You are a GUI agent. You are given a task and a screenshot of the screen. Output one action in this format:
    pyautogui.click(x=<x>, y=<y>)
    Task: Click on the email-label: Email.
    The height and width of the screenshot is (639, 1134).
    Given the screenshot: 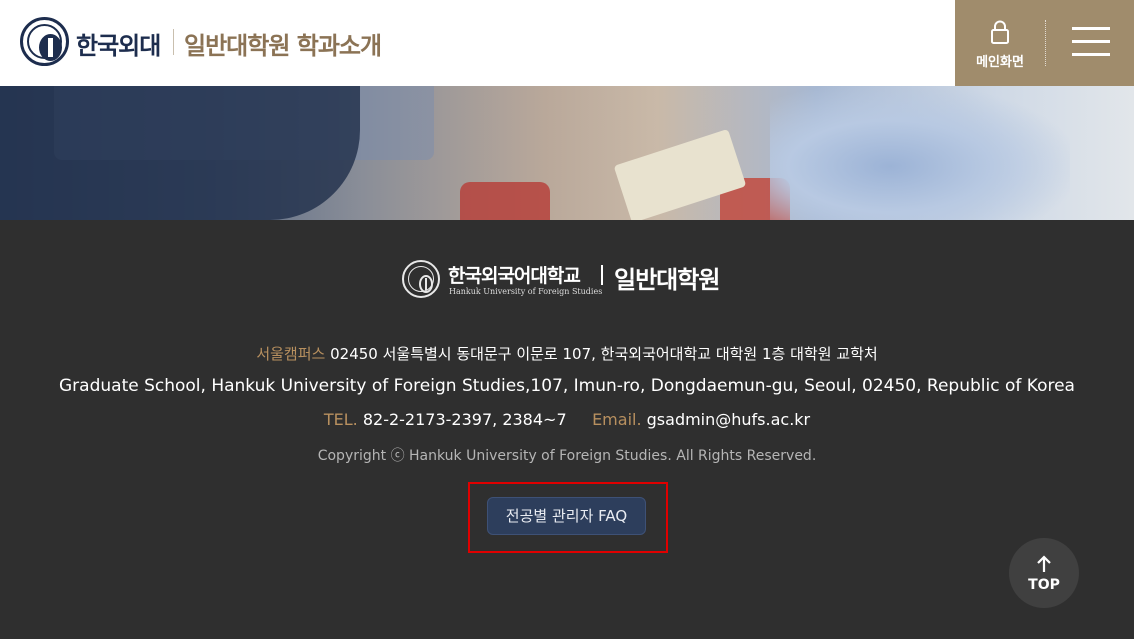 What is the action you would take?
    pyautogui.click(x=617, y=419)
    